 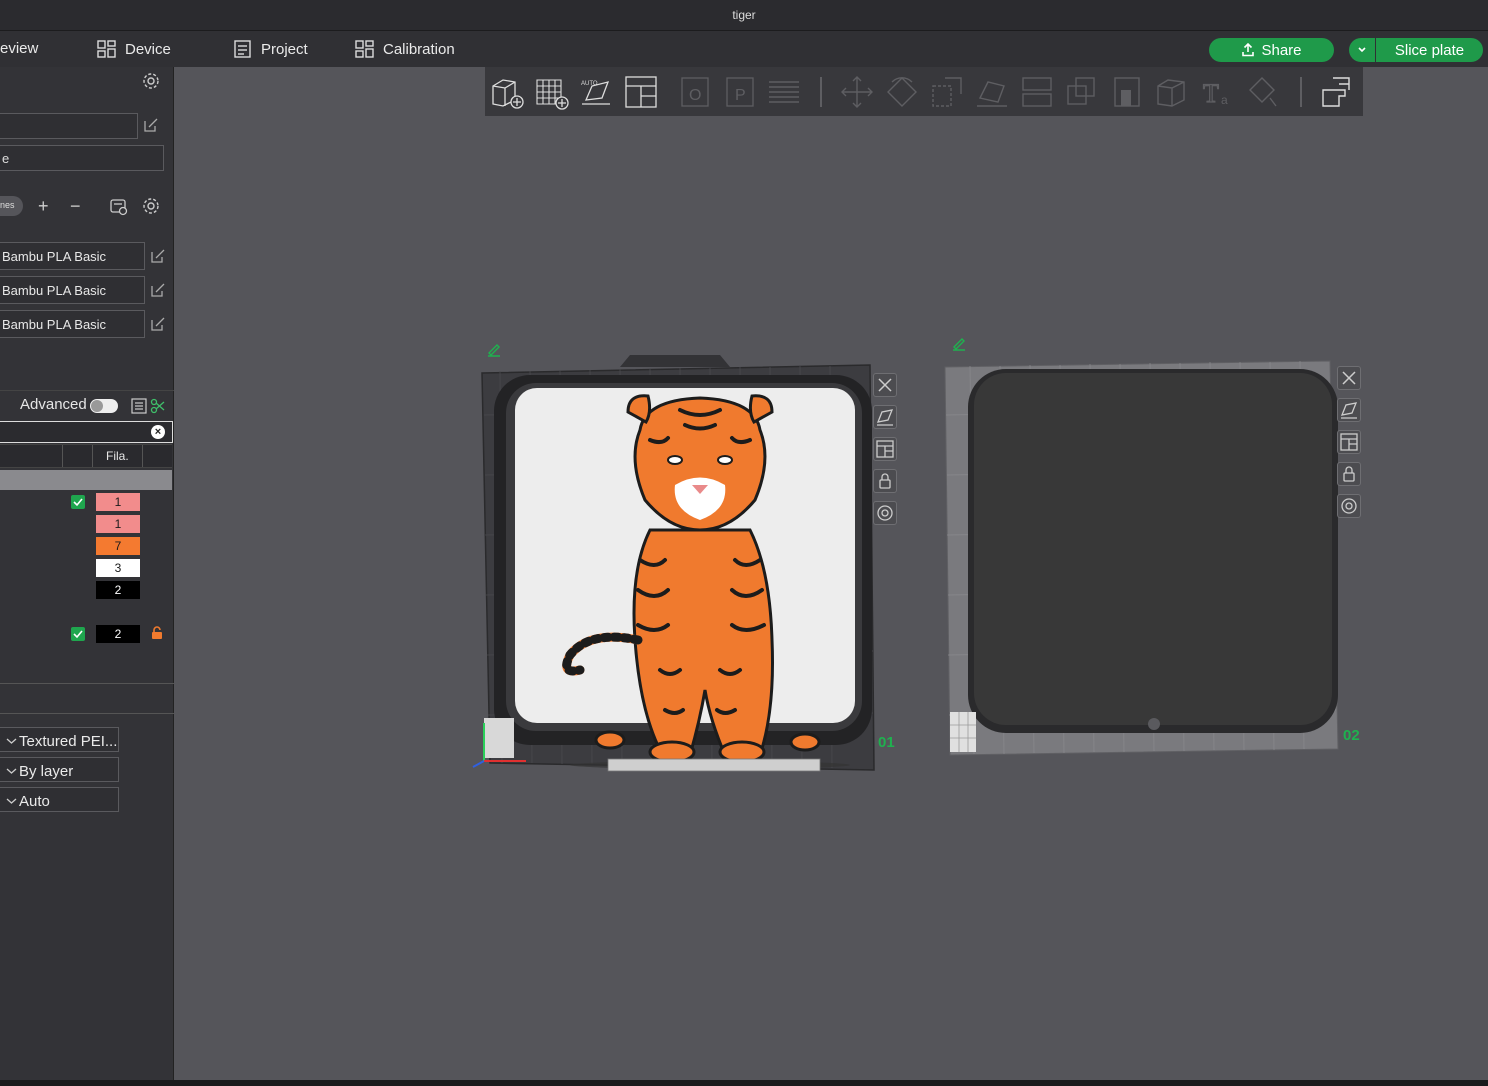 I want to click on text-icon: Ta, so click(x=1217, y=92).